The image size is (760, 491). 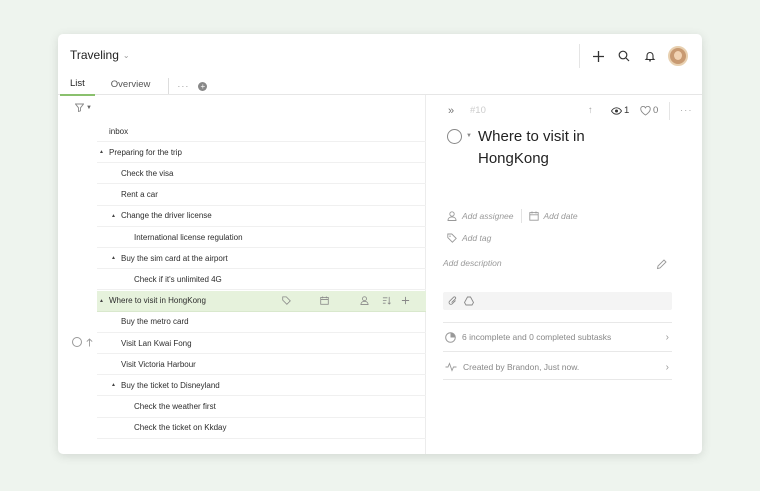 I want to click on more-tabs-button: ···, so click(x=183, y=86).